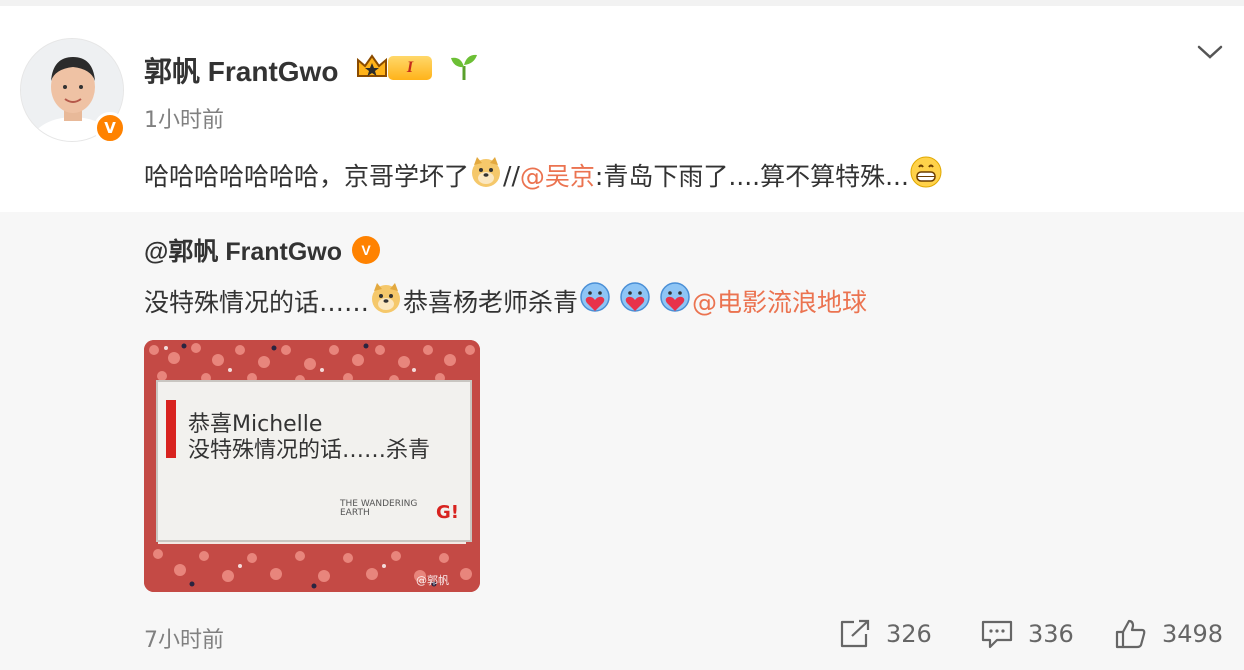 The image size is (1244, 670). What do you see at coordinates (184, 118) in the screenshot?
I see `post-time: 1小时前` at bounding box center [184, 118].